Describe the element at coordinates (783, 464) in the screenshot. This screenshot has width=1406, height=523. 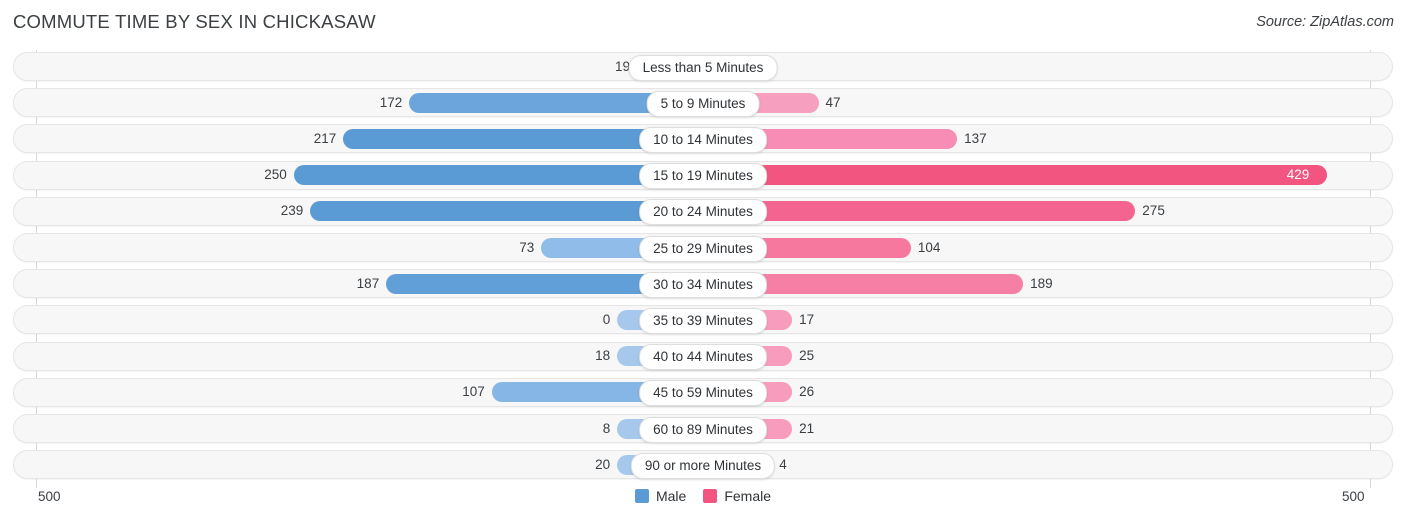
I see `value-female: 4` at that location.